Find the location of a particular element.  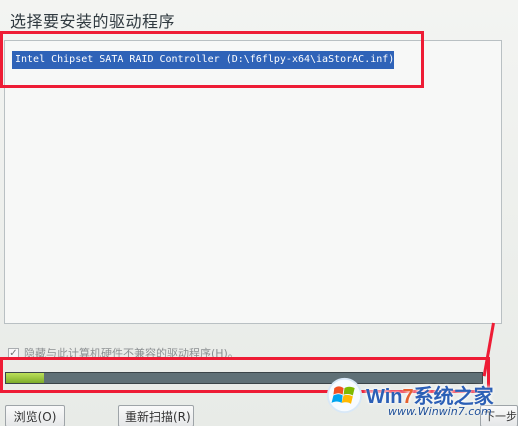

watermark-url: www.Winwin7.com is located at coordinates (440, 411).